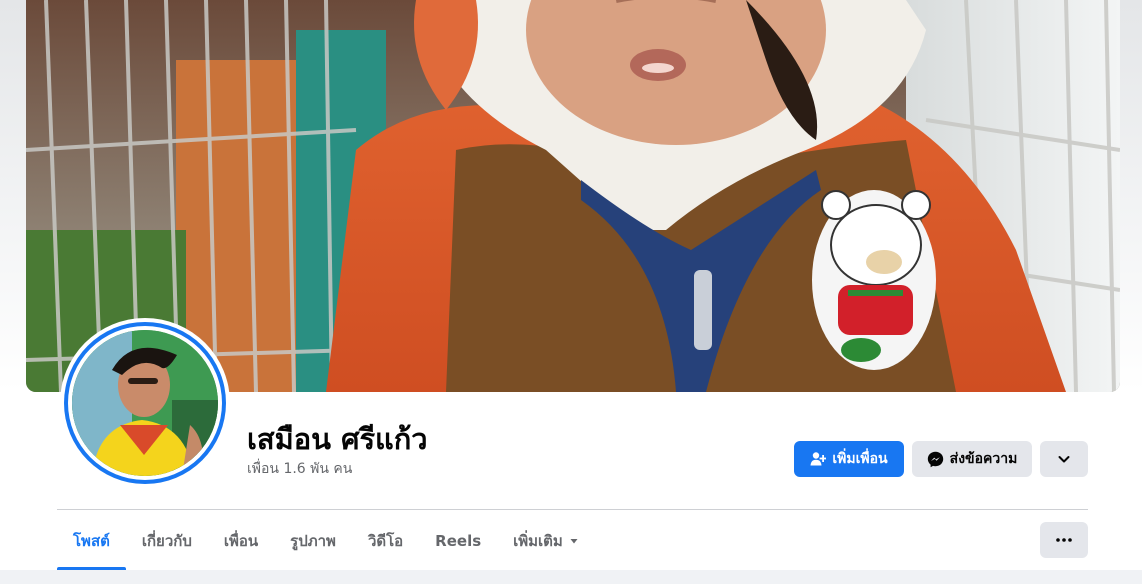  I want to click on feed-background, so click(571, 577).